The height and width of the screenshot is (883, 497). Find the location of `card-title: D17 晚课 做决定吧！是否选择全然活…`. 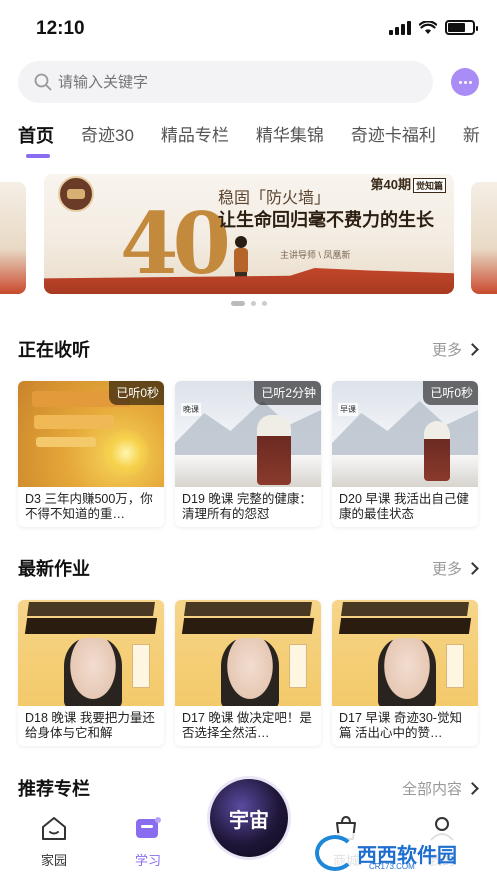

card-title: D17 晚课 做决定吧！是否选择全然活… is located at coordinates (247, 725).